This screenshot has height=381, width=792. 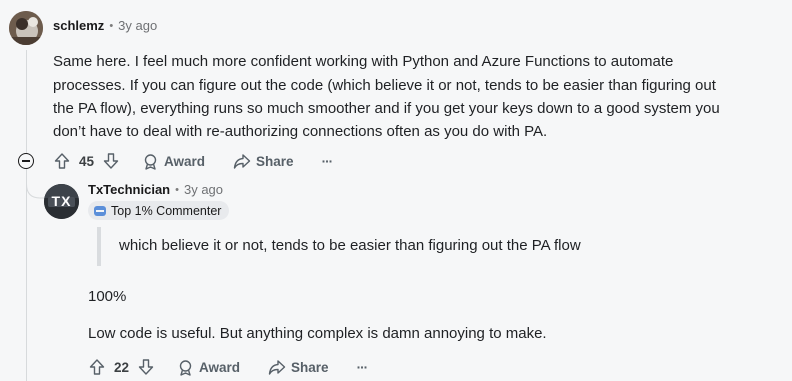 I want to click on vote-count: 22, so click(x=122, y=367).